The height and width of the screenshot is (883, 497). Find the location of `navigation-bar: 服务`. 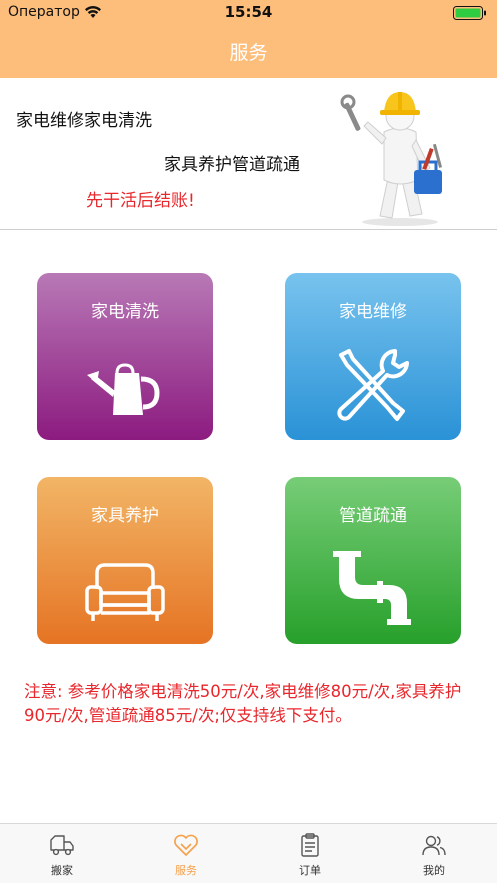

navigation-bar: 服务 is located at coordinates (248, 52).